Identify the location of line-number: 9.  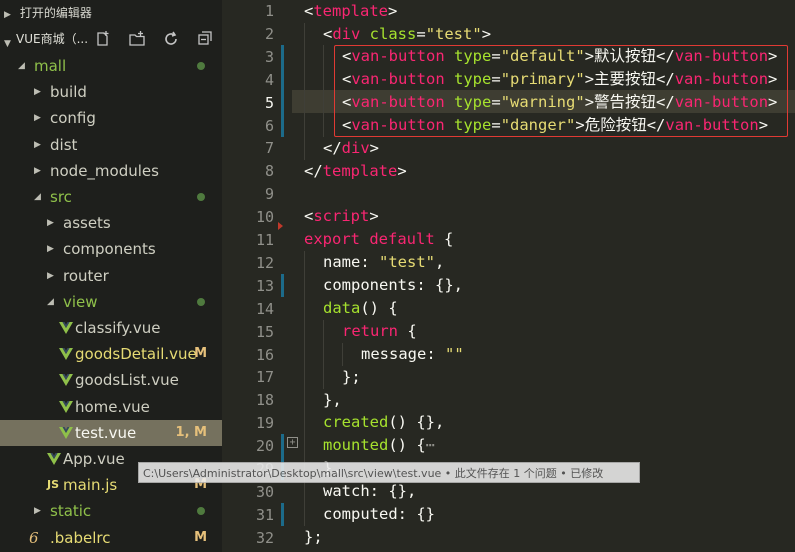
(269, 194).